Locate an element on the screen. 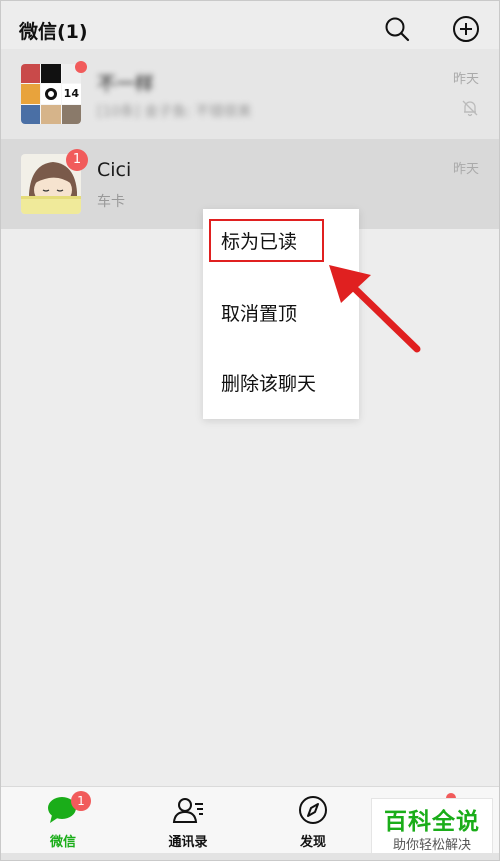  chat-row-group: 14 不一样 [10条] 金子鱼: 不错很美 昨天 is located at coordinates (250, 94).